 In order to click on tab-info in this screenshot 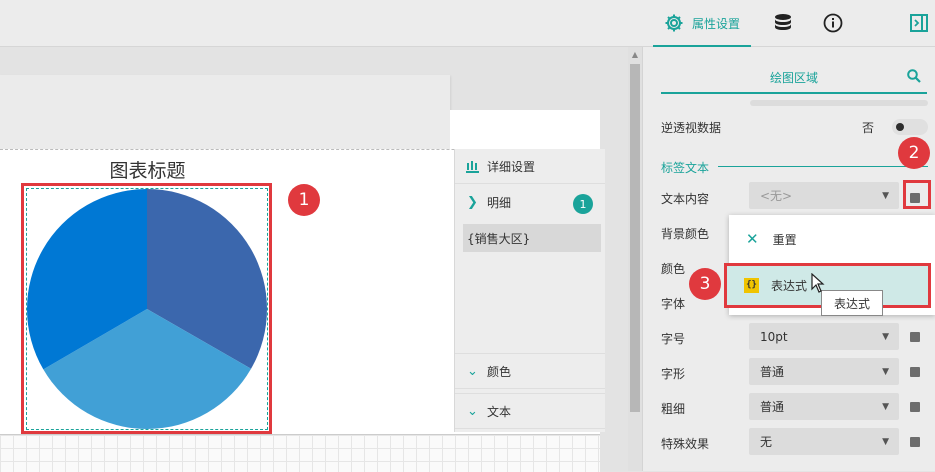, I will do `click(833, 23)`.